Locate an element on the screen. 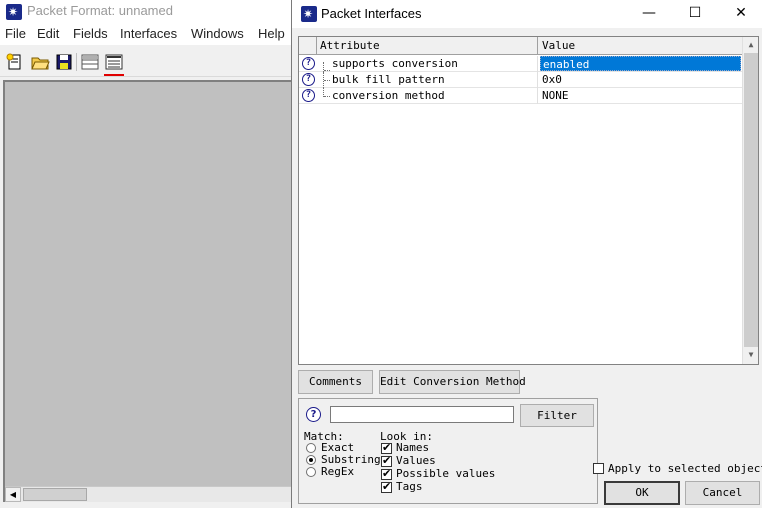 The height and width of the screenshot is (508, 762). horizontal-scrollbar: ◀ is located at coordinates (148, 494).